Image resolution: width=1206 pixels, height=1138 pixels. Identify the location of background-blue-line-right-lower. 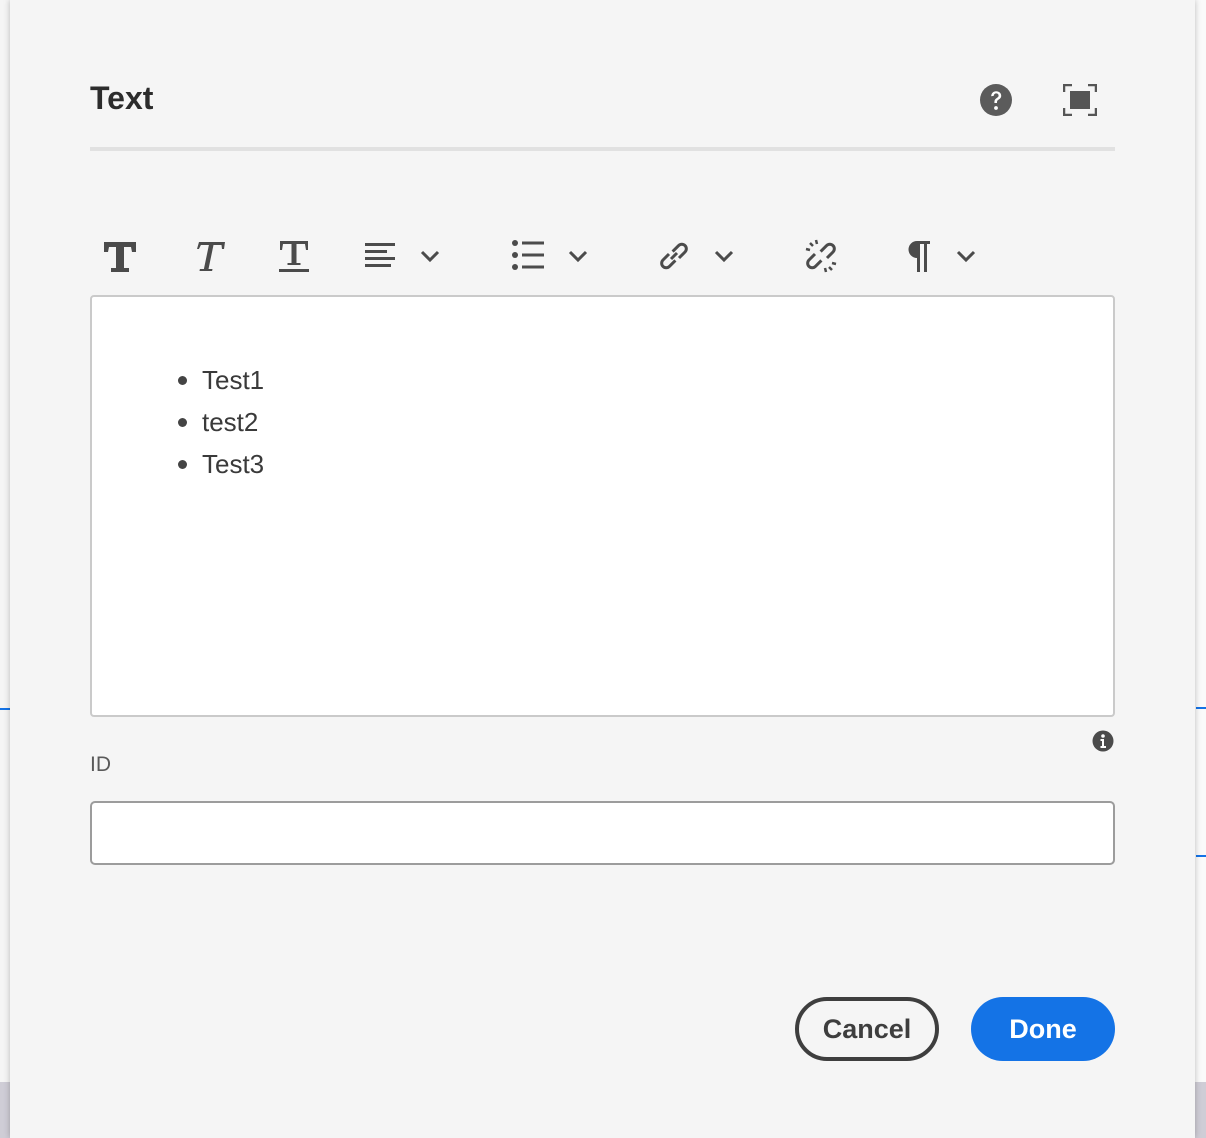
(1201, 856).